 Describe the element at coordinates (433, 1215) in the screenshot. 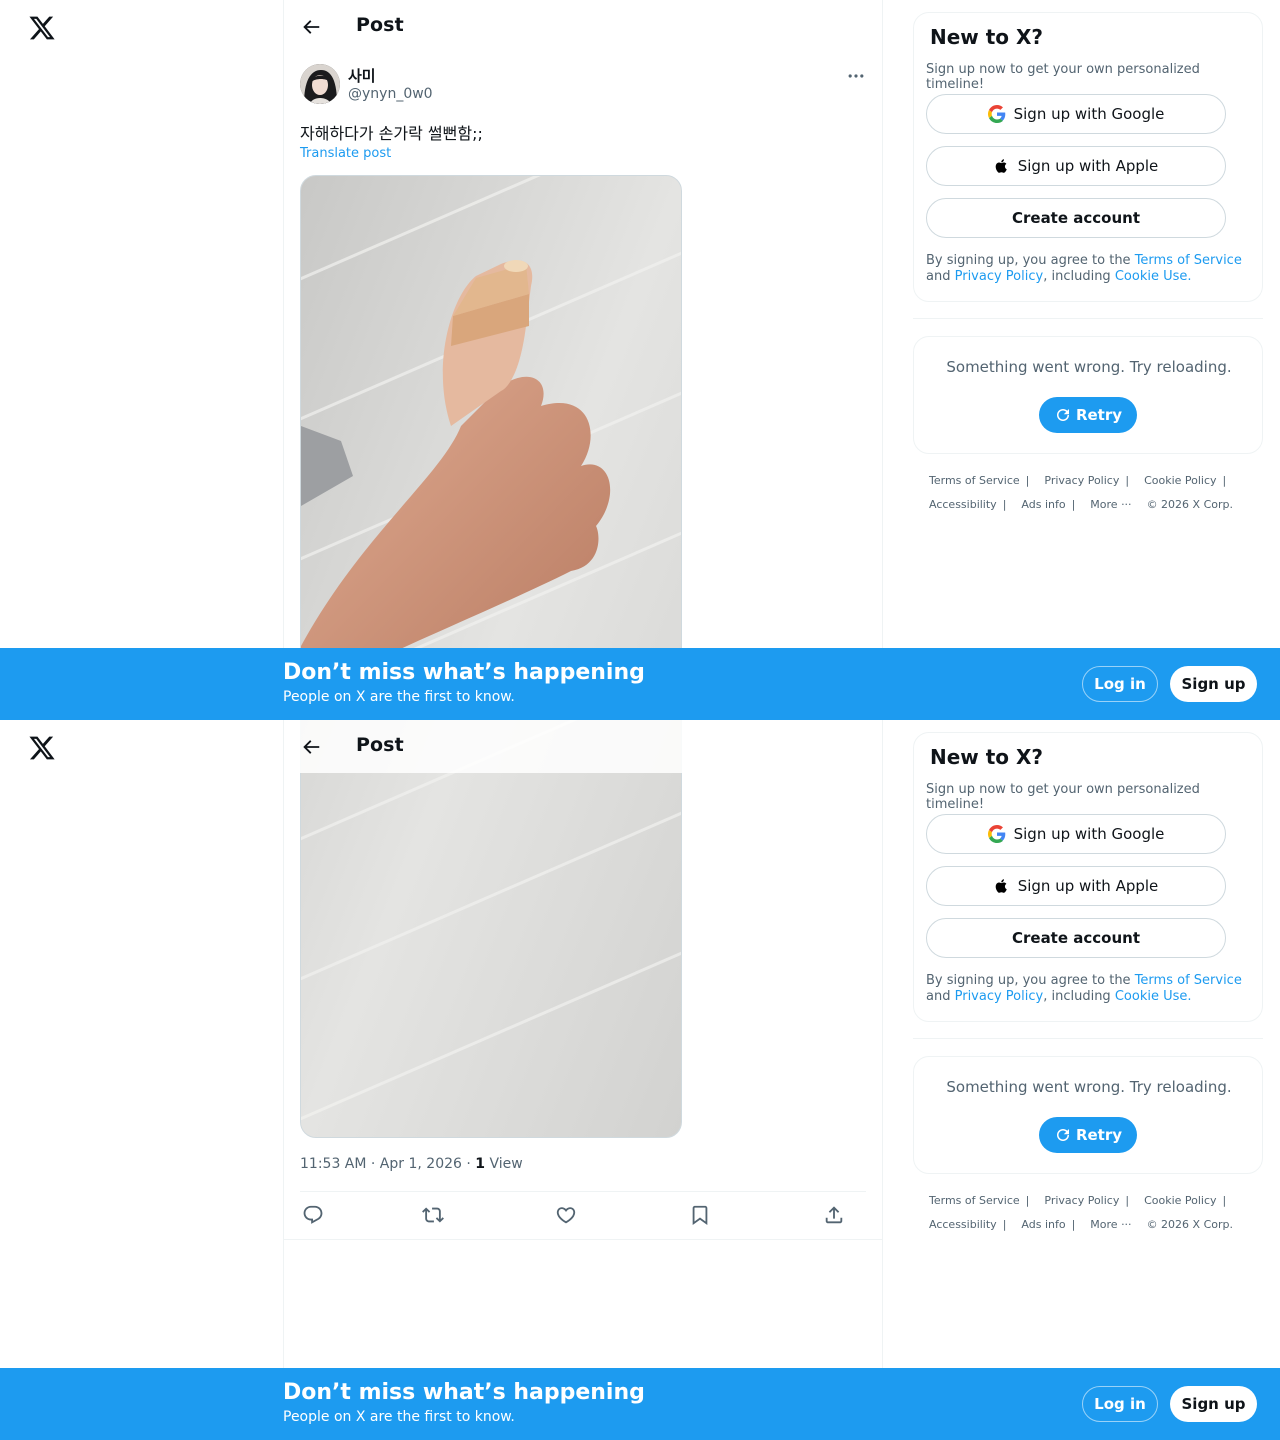

I see `repost-button` at that location.